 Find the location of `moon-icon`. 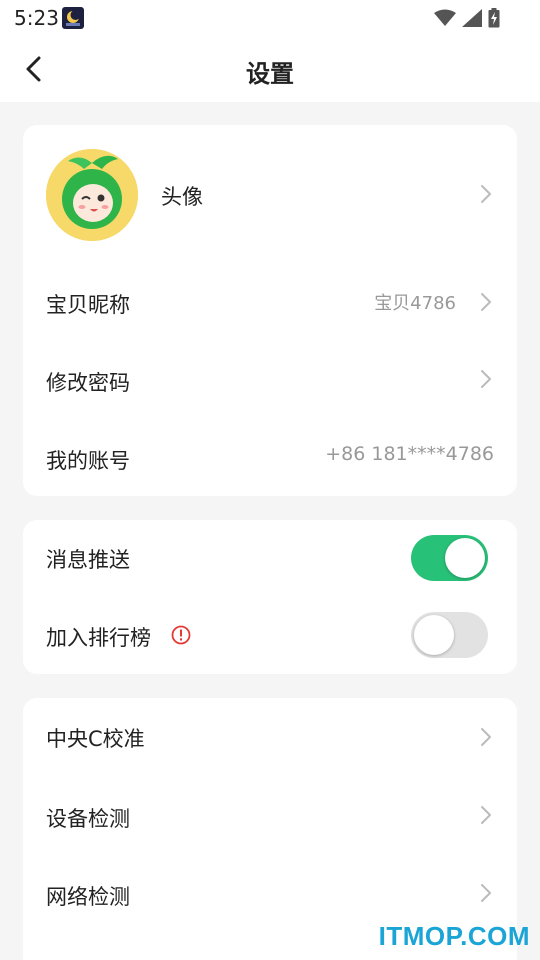

moon-icon is located at coordinates (73, 18).